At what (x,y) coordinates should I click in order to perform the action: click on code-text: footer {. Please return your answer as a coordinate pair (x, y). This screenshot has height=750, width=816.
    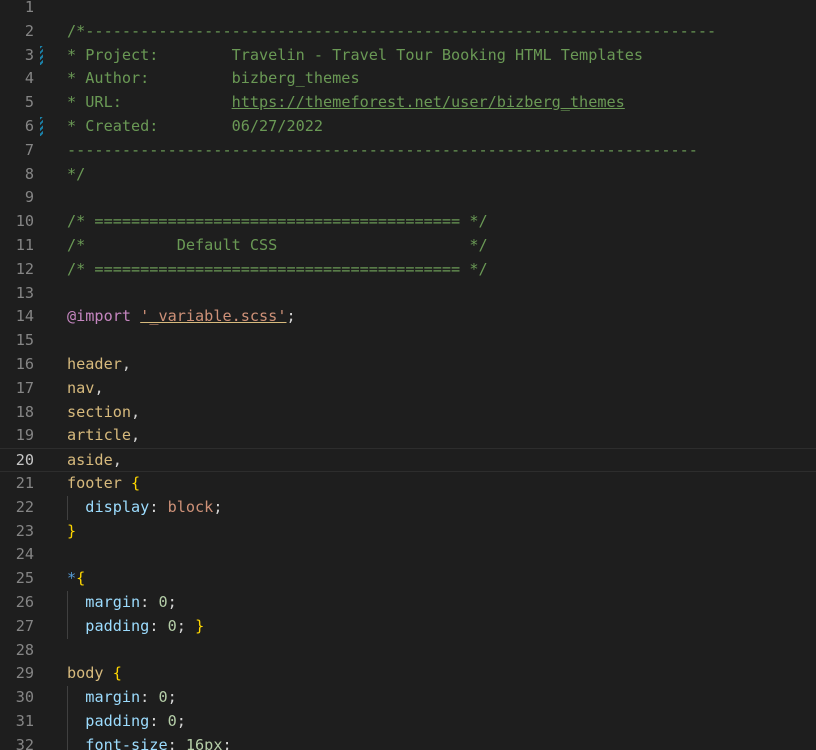
    Looking at the image, I should click on (103, 484).